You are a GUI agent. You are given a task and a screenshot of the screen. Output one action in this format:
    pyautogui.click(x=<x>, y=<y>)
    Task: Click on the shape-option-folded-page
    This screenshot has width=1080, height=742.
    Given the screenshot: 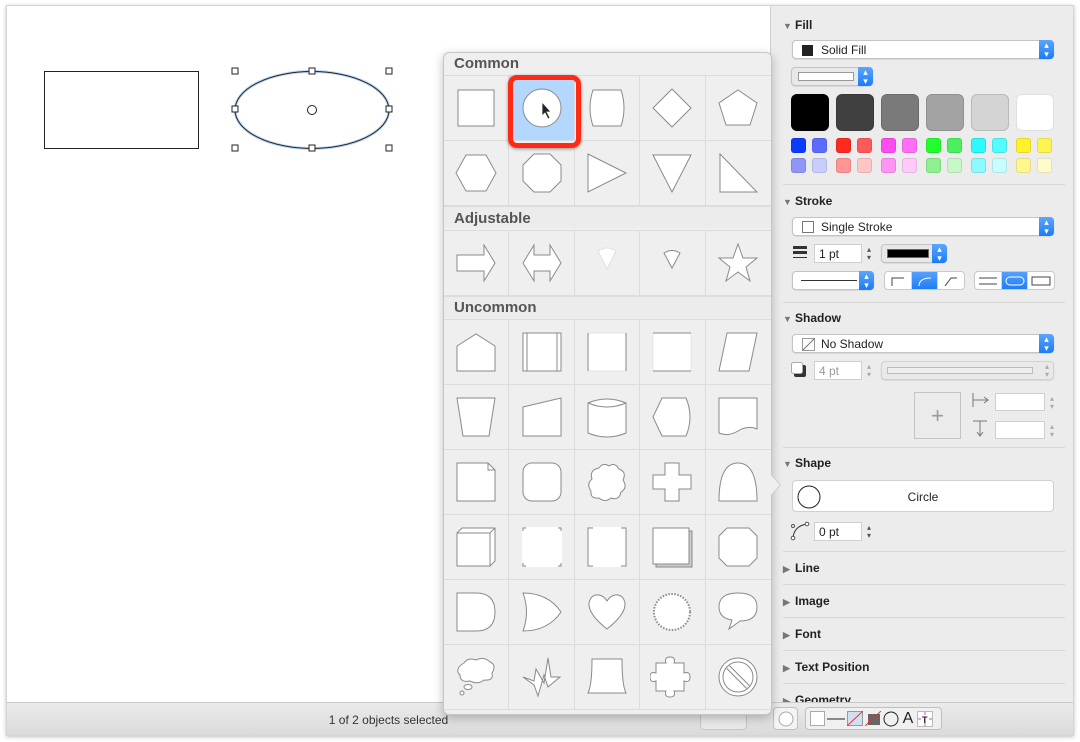 What is the action you would take?
    pyautogui.click(x=477, y=482)
    